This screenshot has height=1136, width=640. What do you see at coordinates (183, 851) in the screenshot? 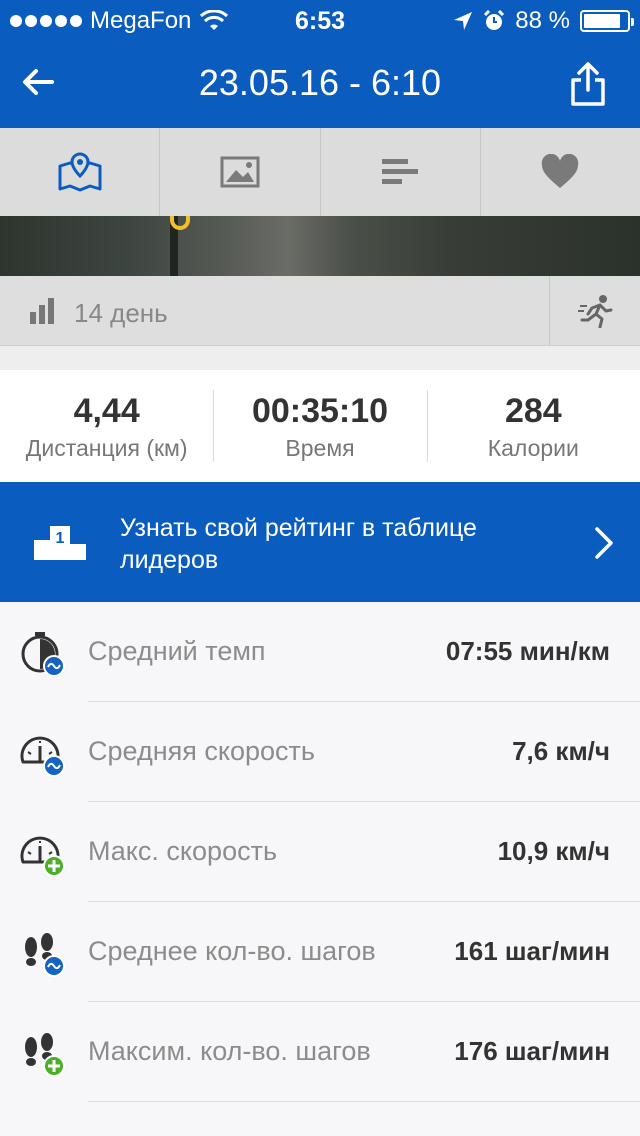
I see `metric-name: Макс. скорость` at bounding box center [183, 851].